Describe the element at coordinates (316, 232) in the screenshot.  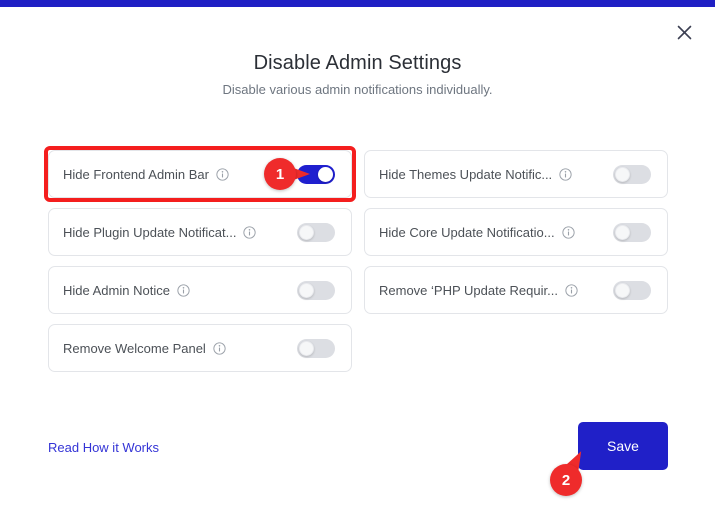
I see `hide-plugin-update-notificat-toggle` at that location.